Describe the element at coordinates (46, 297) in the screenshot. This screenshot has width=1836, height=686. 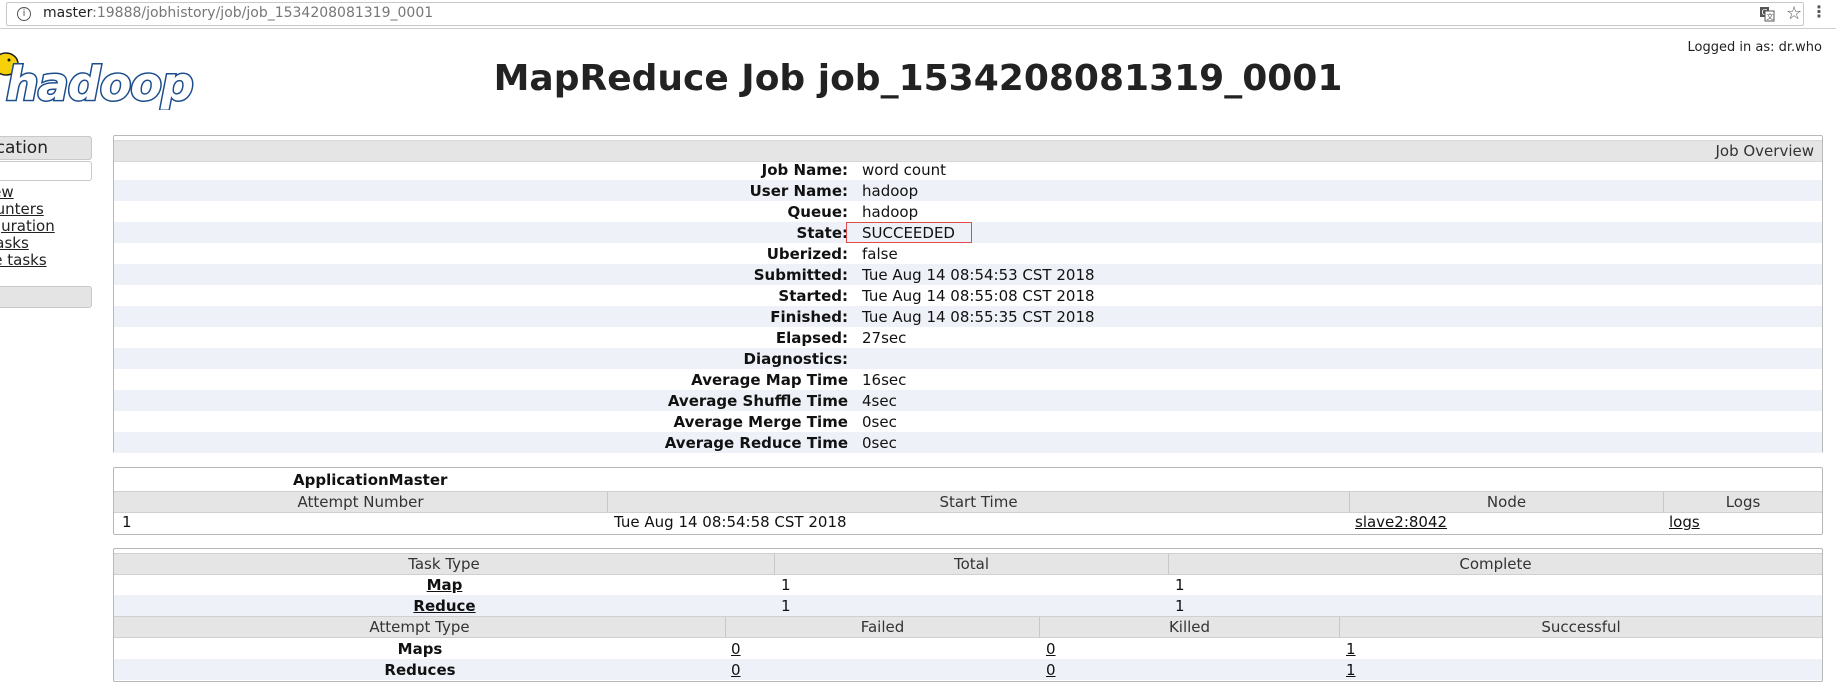
I see `sidebar-tools-heading` at that location.